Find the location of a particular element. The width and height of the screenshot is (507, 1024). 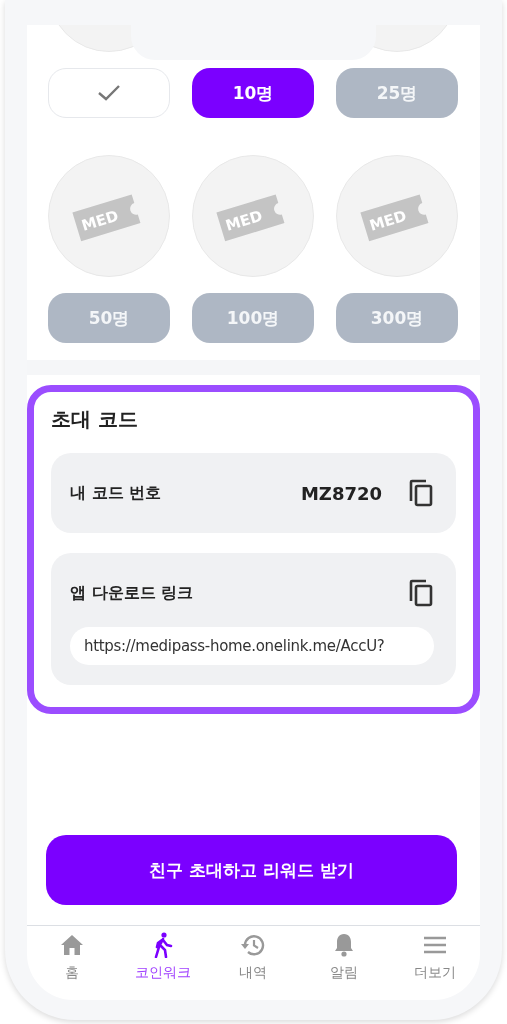

milestone-button: 100명 is located at coordinates (253, 318).